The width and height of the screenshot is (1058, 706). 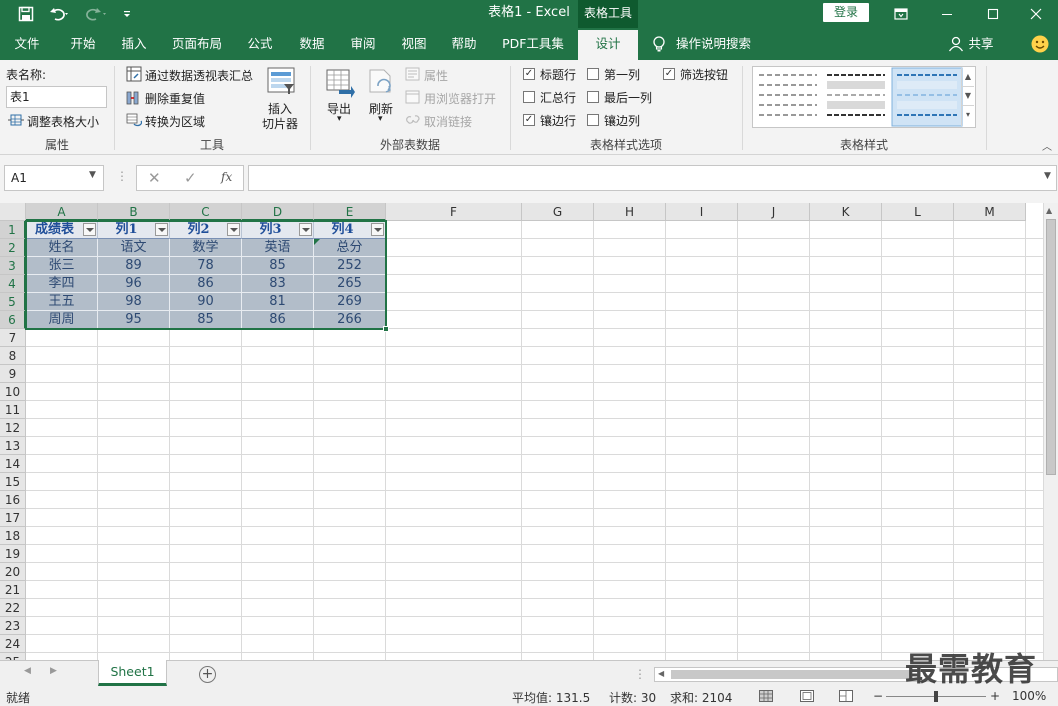 I want to click on banded-rows-checkbox: ✓, so click(x=529, y=120).